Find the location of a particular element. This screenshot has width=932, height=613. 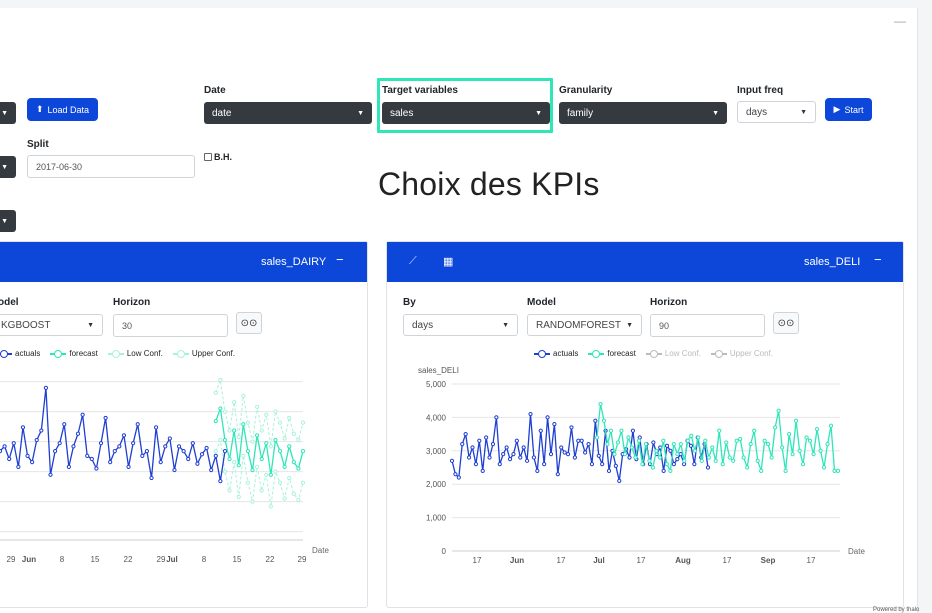

input-freq-select: days ▼ is located at coordinates (776, 112).